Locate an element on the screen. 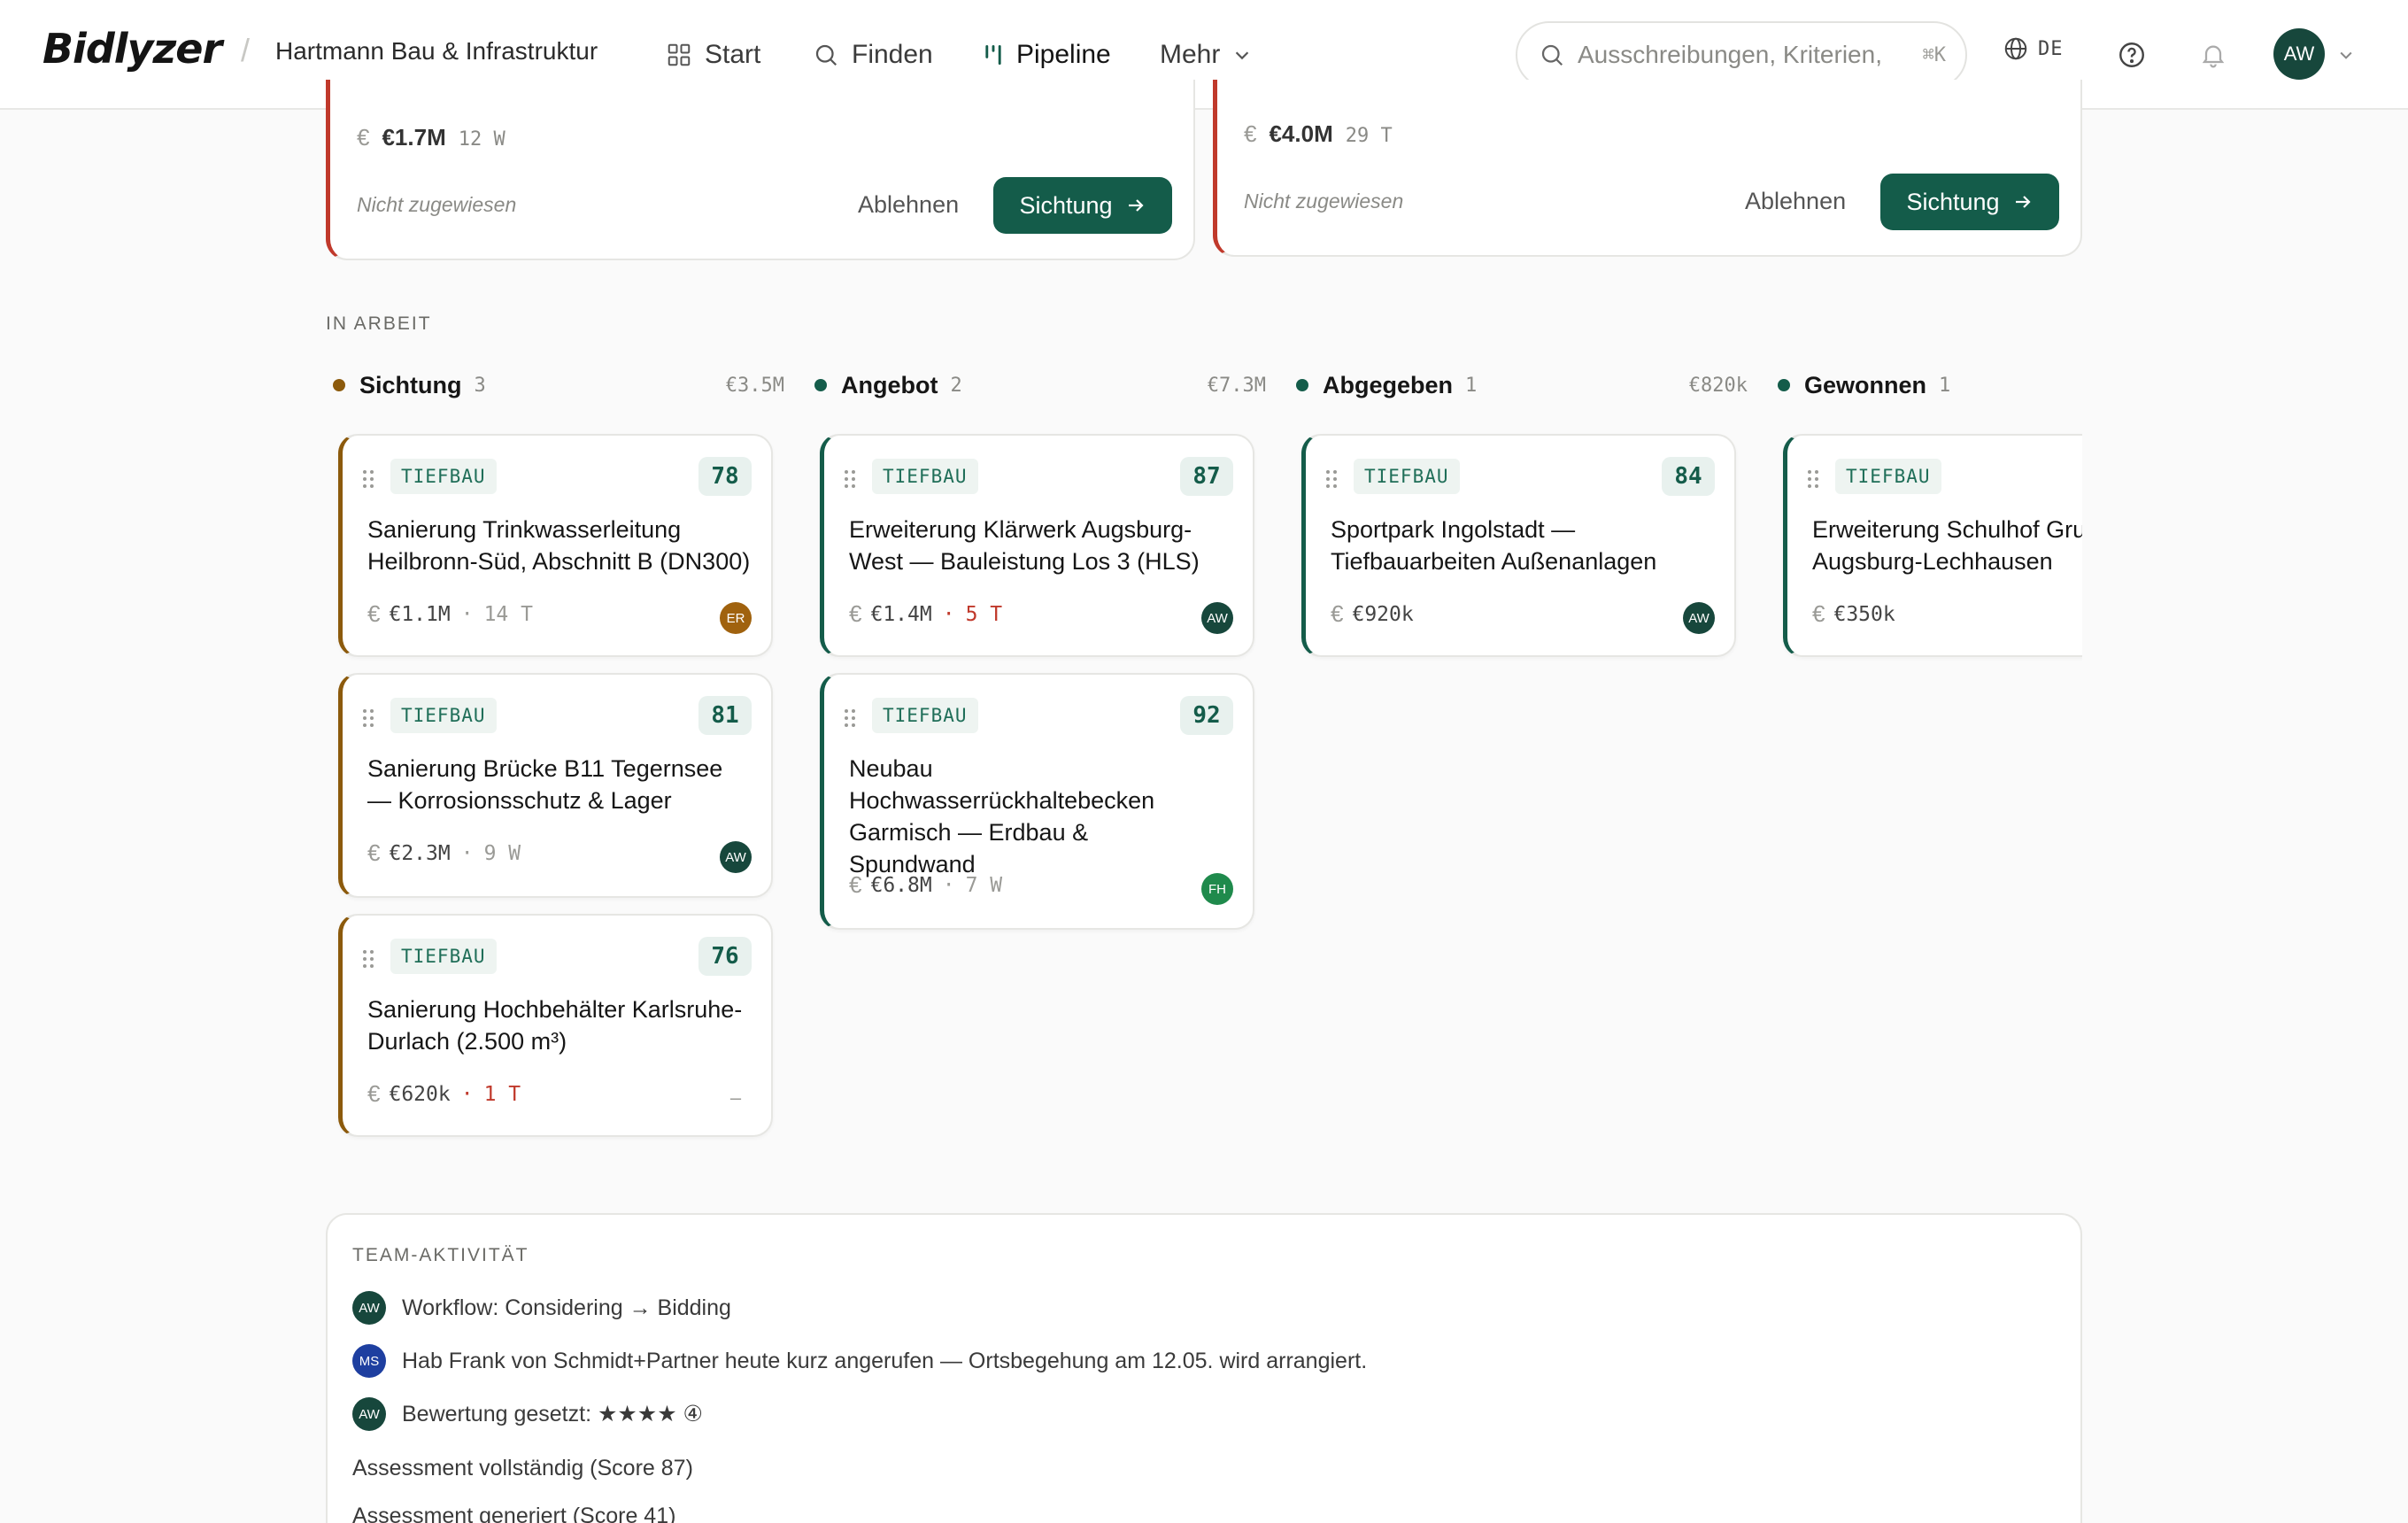 The image size is (2408, 1523). arrow-right-icon is located at coordinates (2023, 202).